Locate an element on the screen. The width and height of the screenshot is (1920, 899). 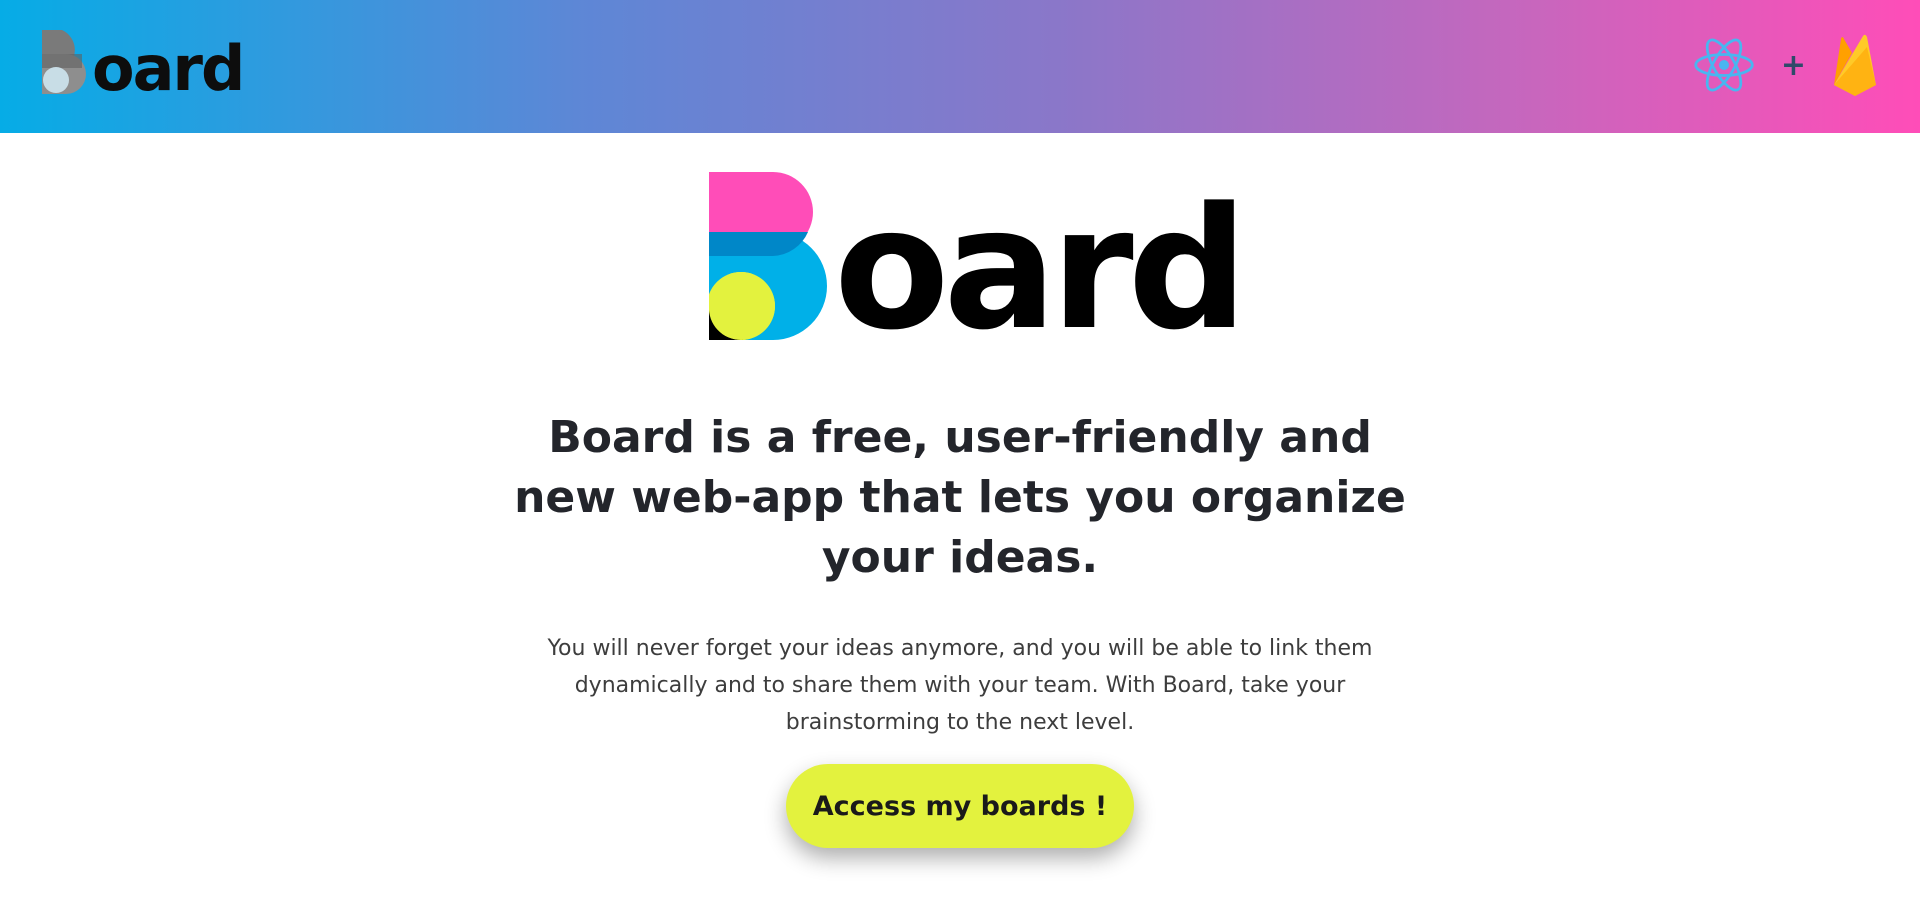
tech-stack: + is located at coordinates (1785, 65).